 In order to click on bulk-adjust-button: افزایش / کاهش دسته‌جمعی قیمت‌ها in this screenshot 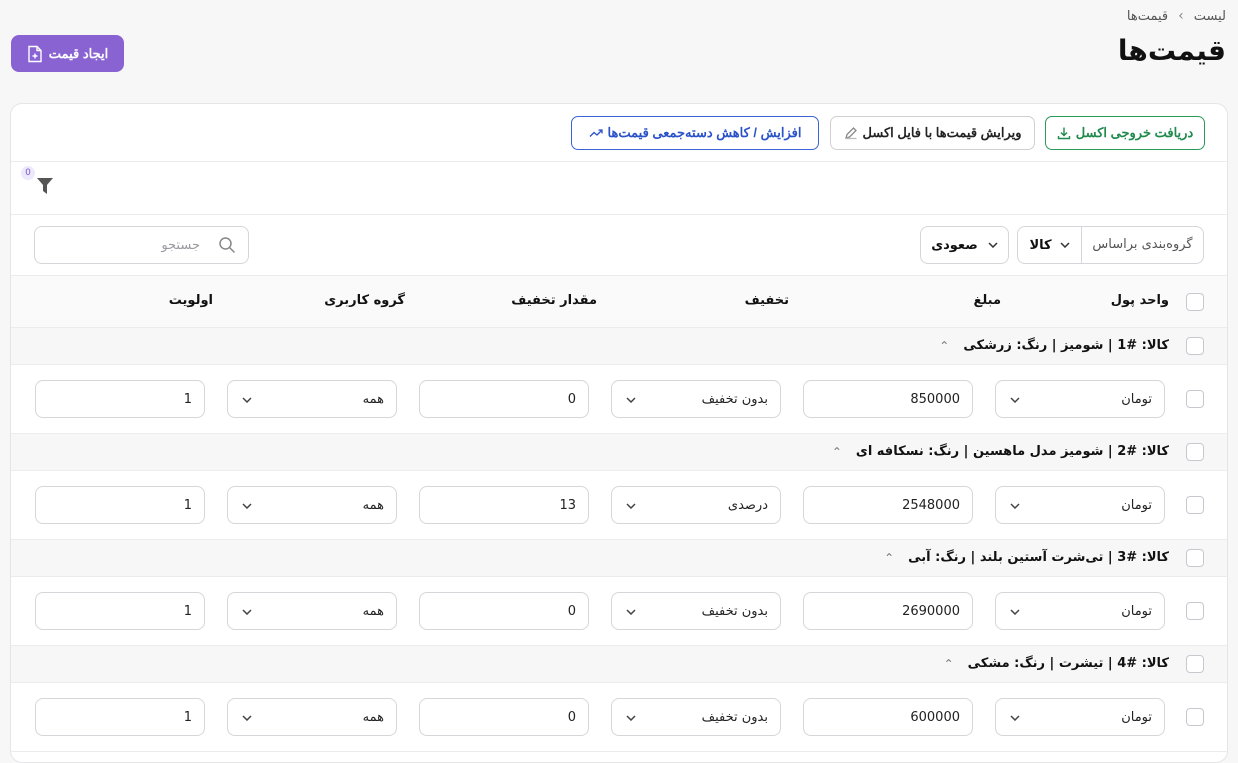, I will do `click(695, 133)`.